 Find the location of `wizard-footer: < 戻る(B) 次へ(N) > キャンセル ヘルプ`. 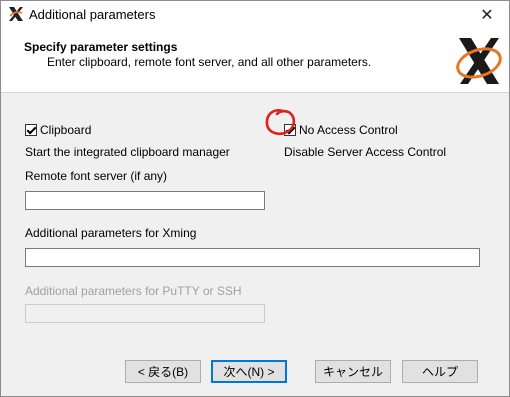

wizard-footer: < 戻る(B) 次へ(N) > キャンセル ヘルプ is located at coordinates (255, 370).